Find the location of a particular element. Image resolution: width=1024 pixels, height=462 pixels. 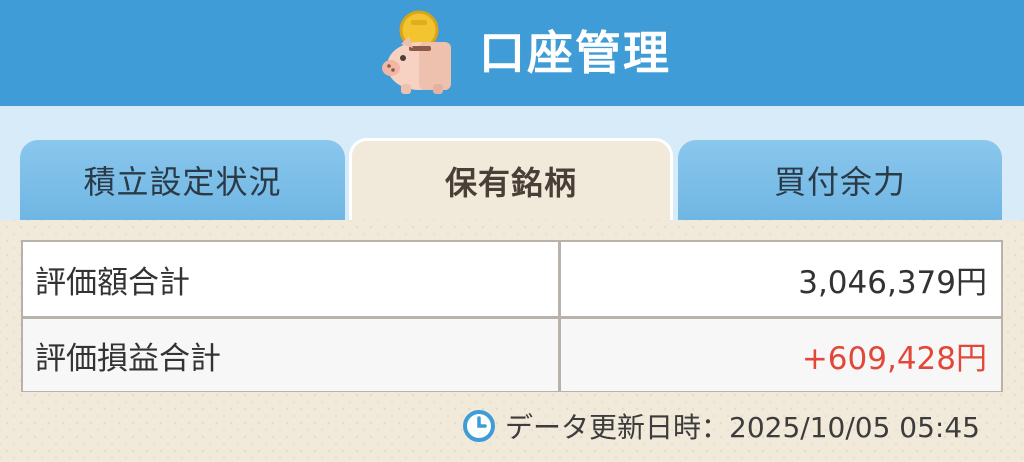

page-title: 口座管理 is located at coordinates (575, 53).